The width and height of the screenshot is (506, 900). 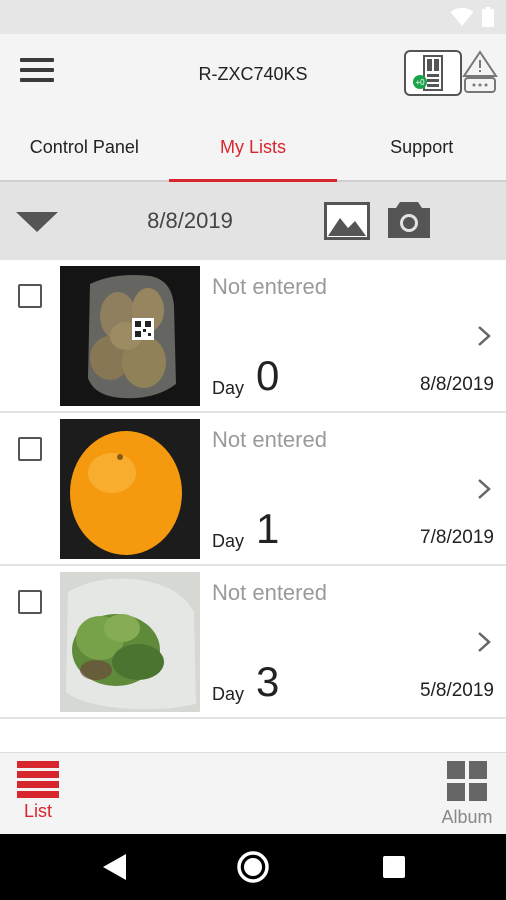 I want to click on tab-bar: Control Panel My Lists Support, so click(x=253, y=148).